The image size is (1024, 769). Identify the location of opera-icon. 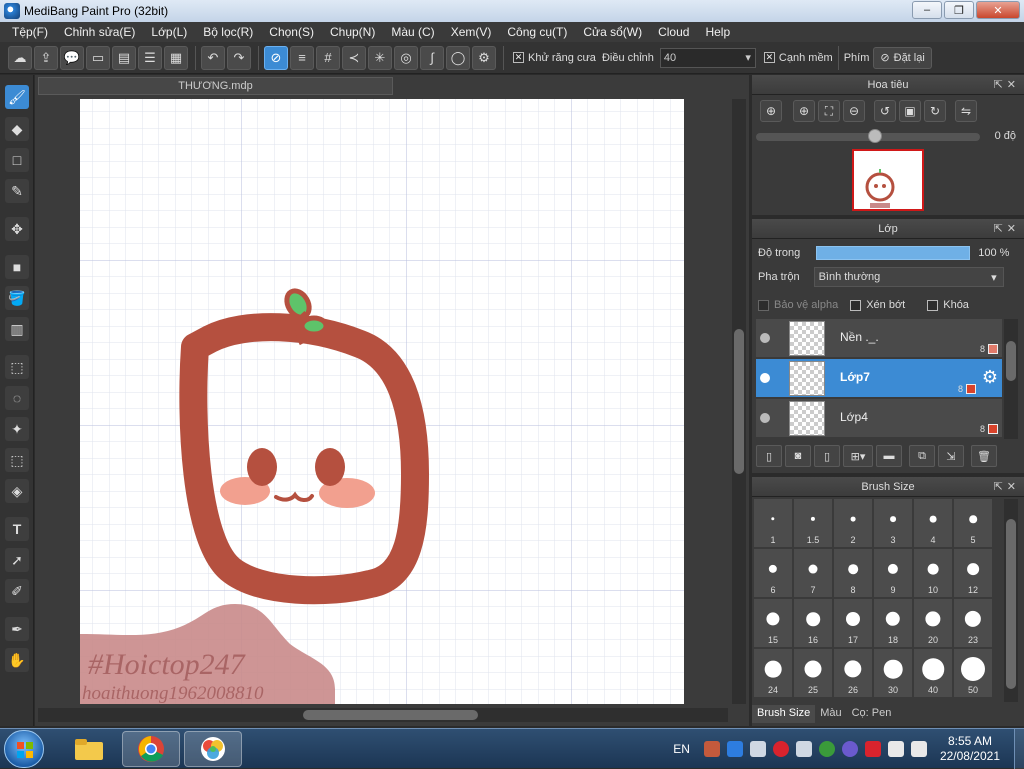
(780, 749).